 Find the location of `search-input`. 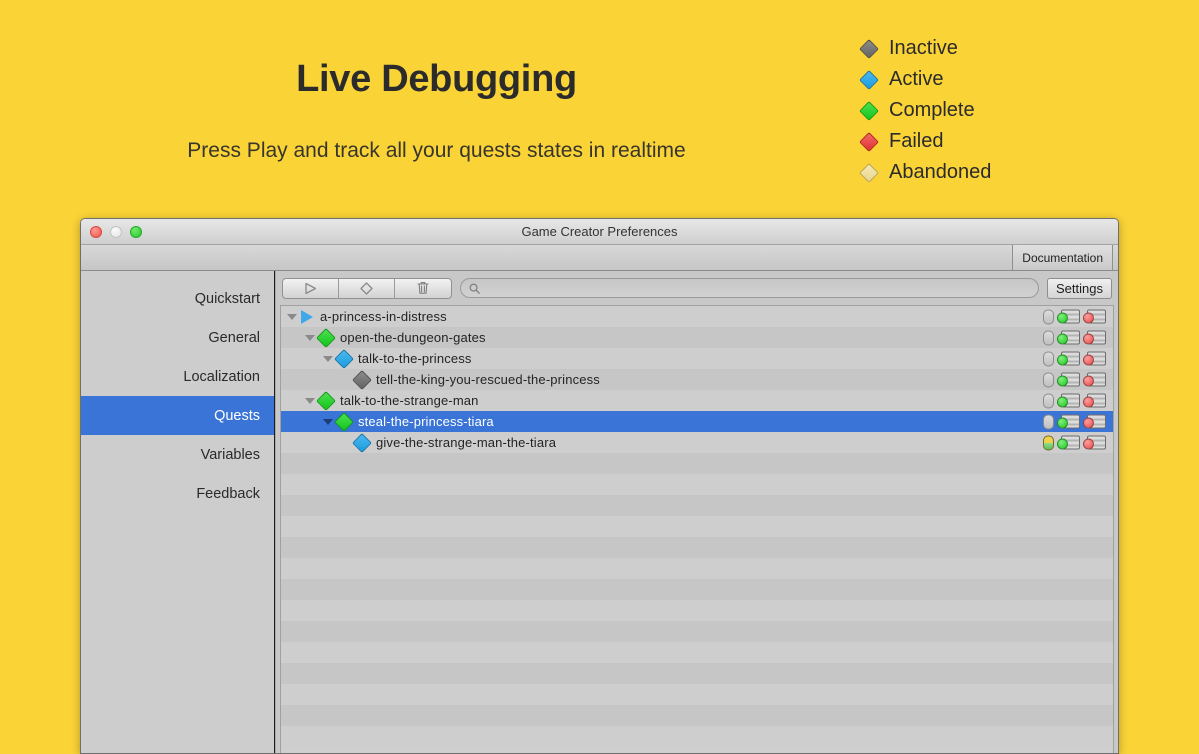

search-input is located at coordinates (758, 288).